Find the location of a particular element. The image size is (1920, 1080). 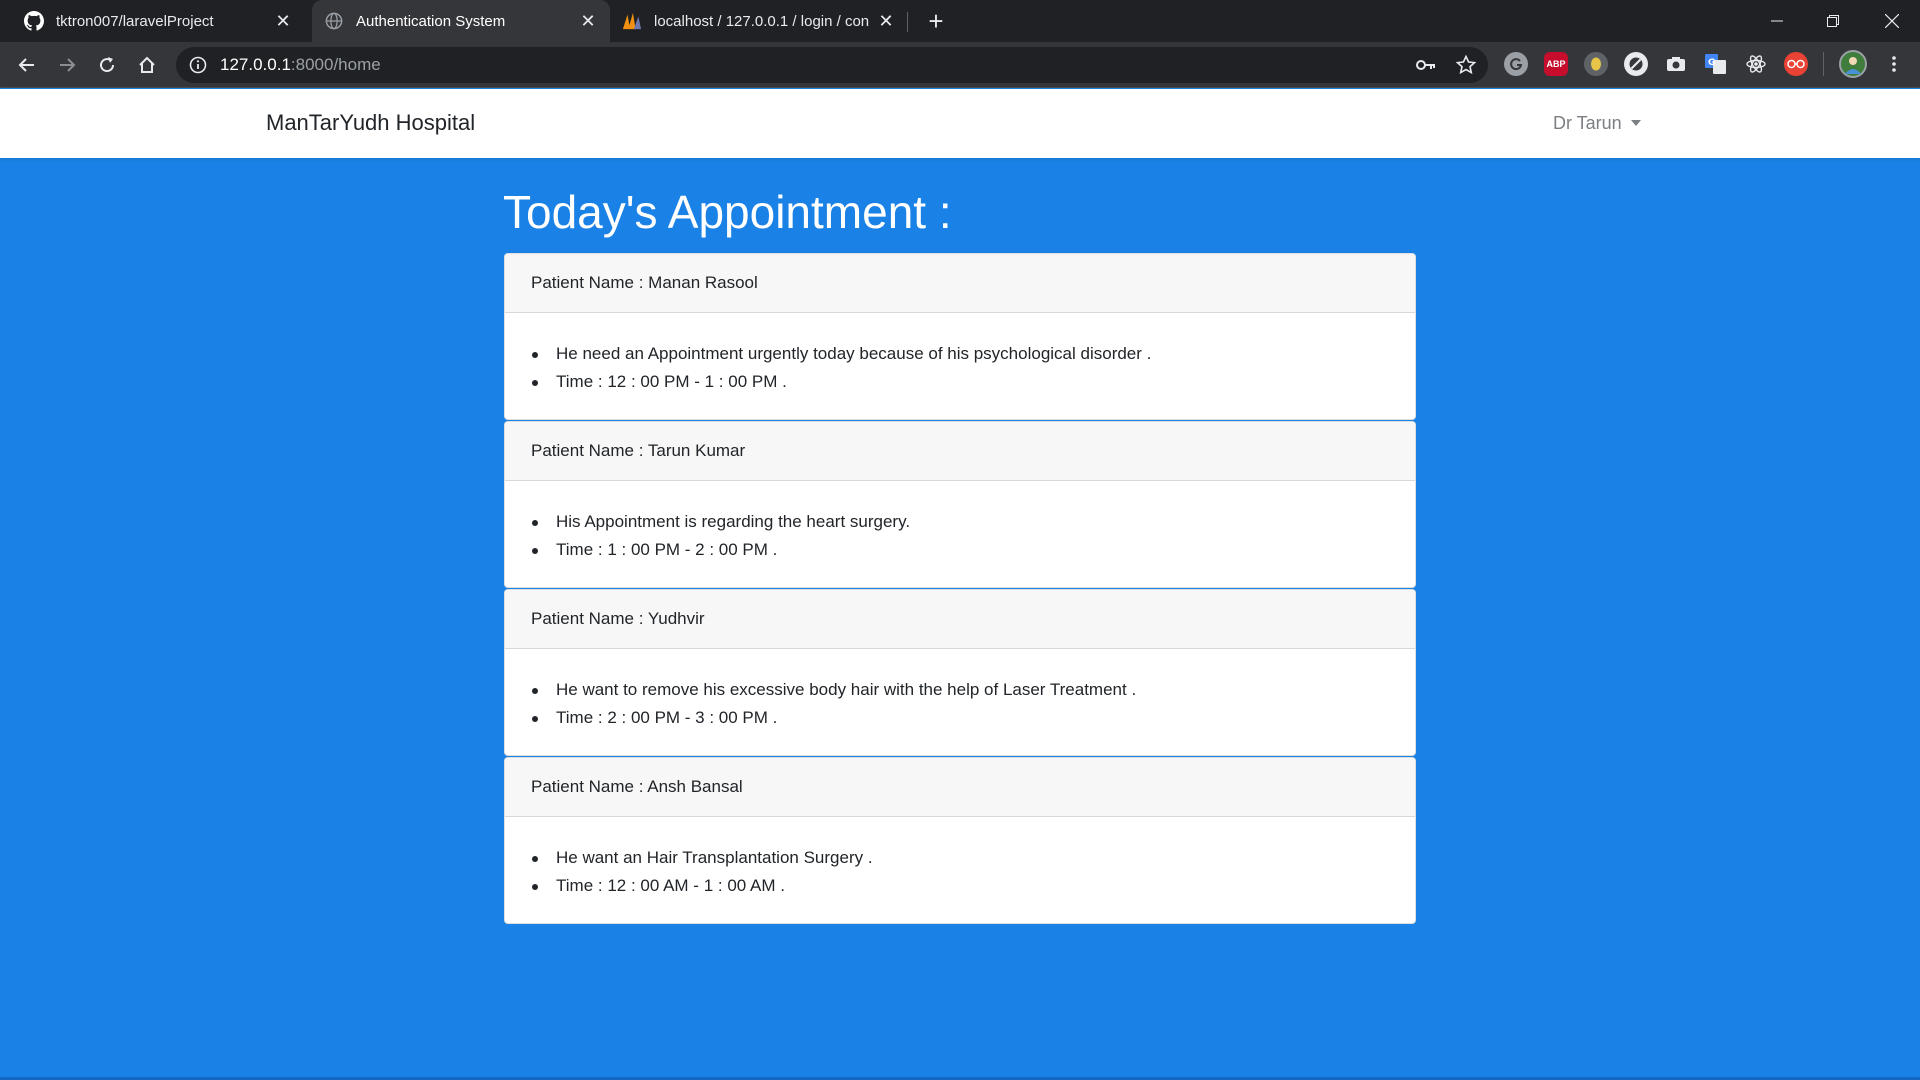

url-text: 127.0.0.1:8000/home is located at coordinates (300, 65).